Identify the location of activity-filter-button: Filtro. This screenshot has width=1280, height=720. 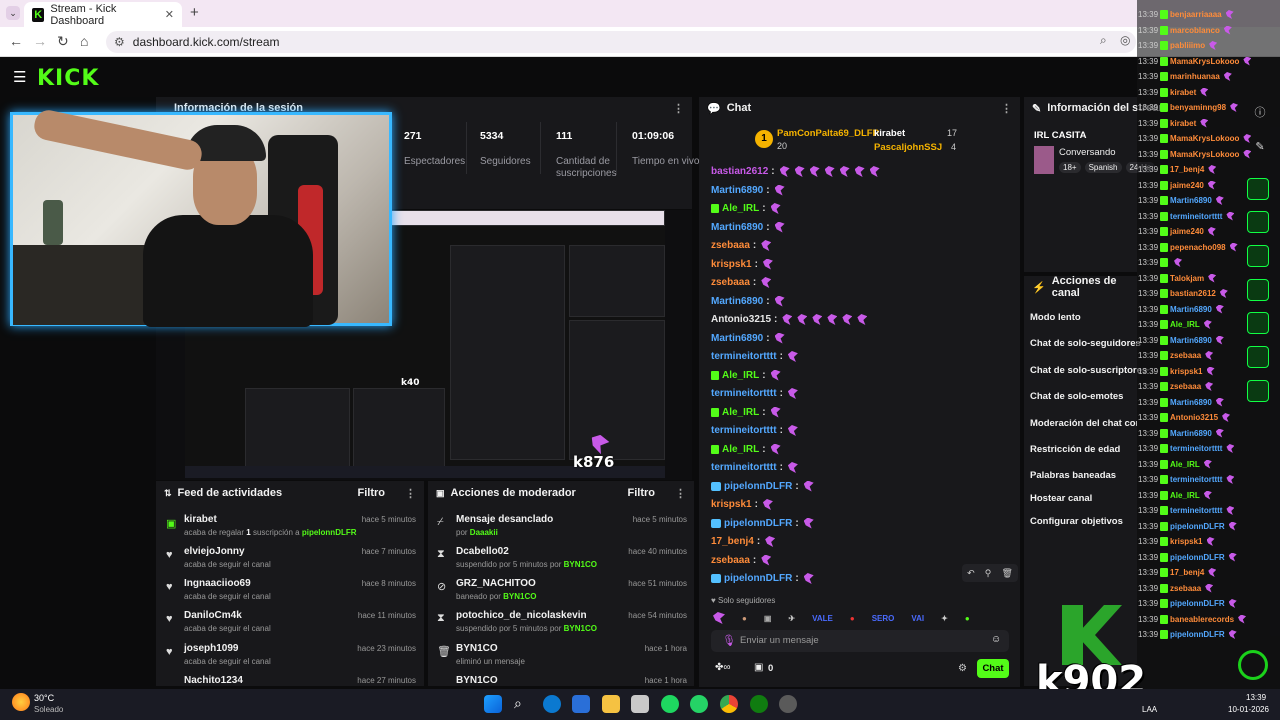
(372, 493).